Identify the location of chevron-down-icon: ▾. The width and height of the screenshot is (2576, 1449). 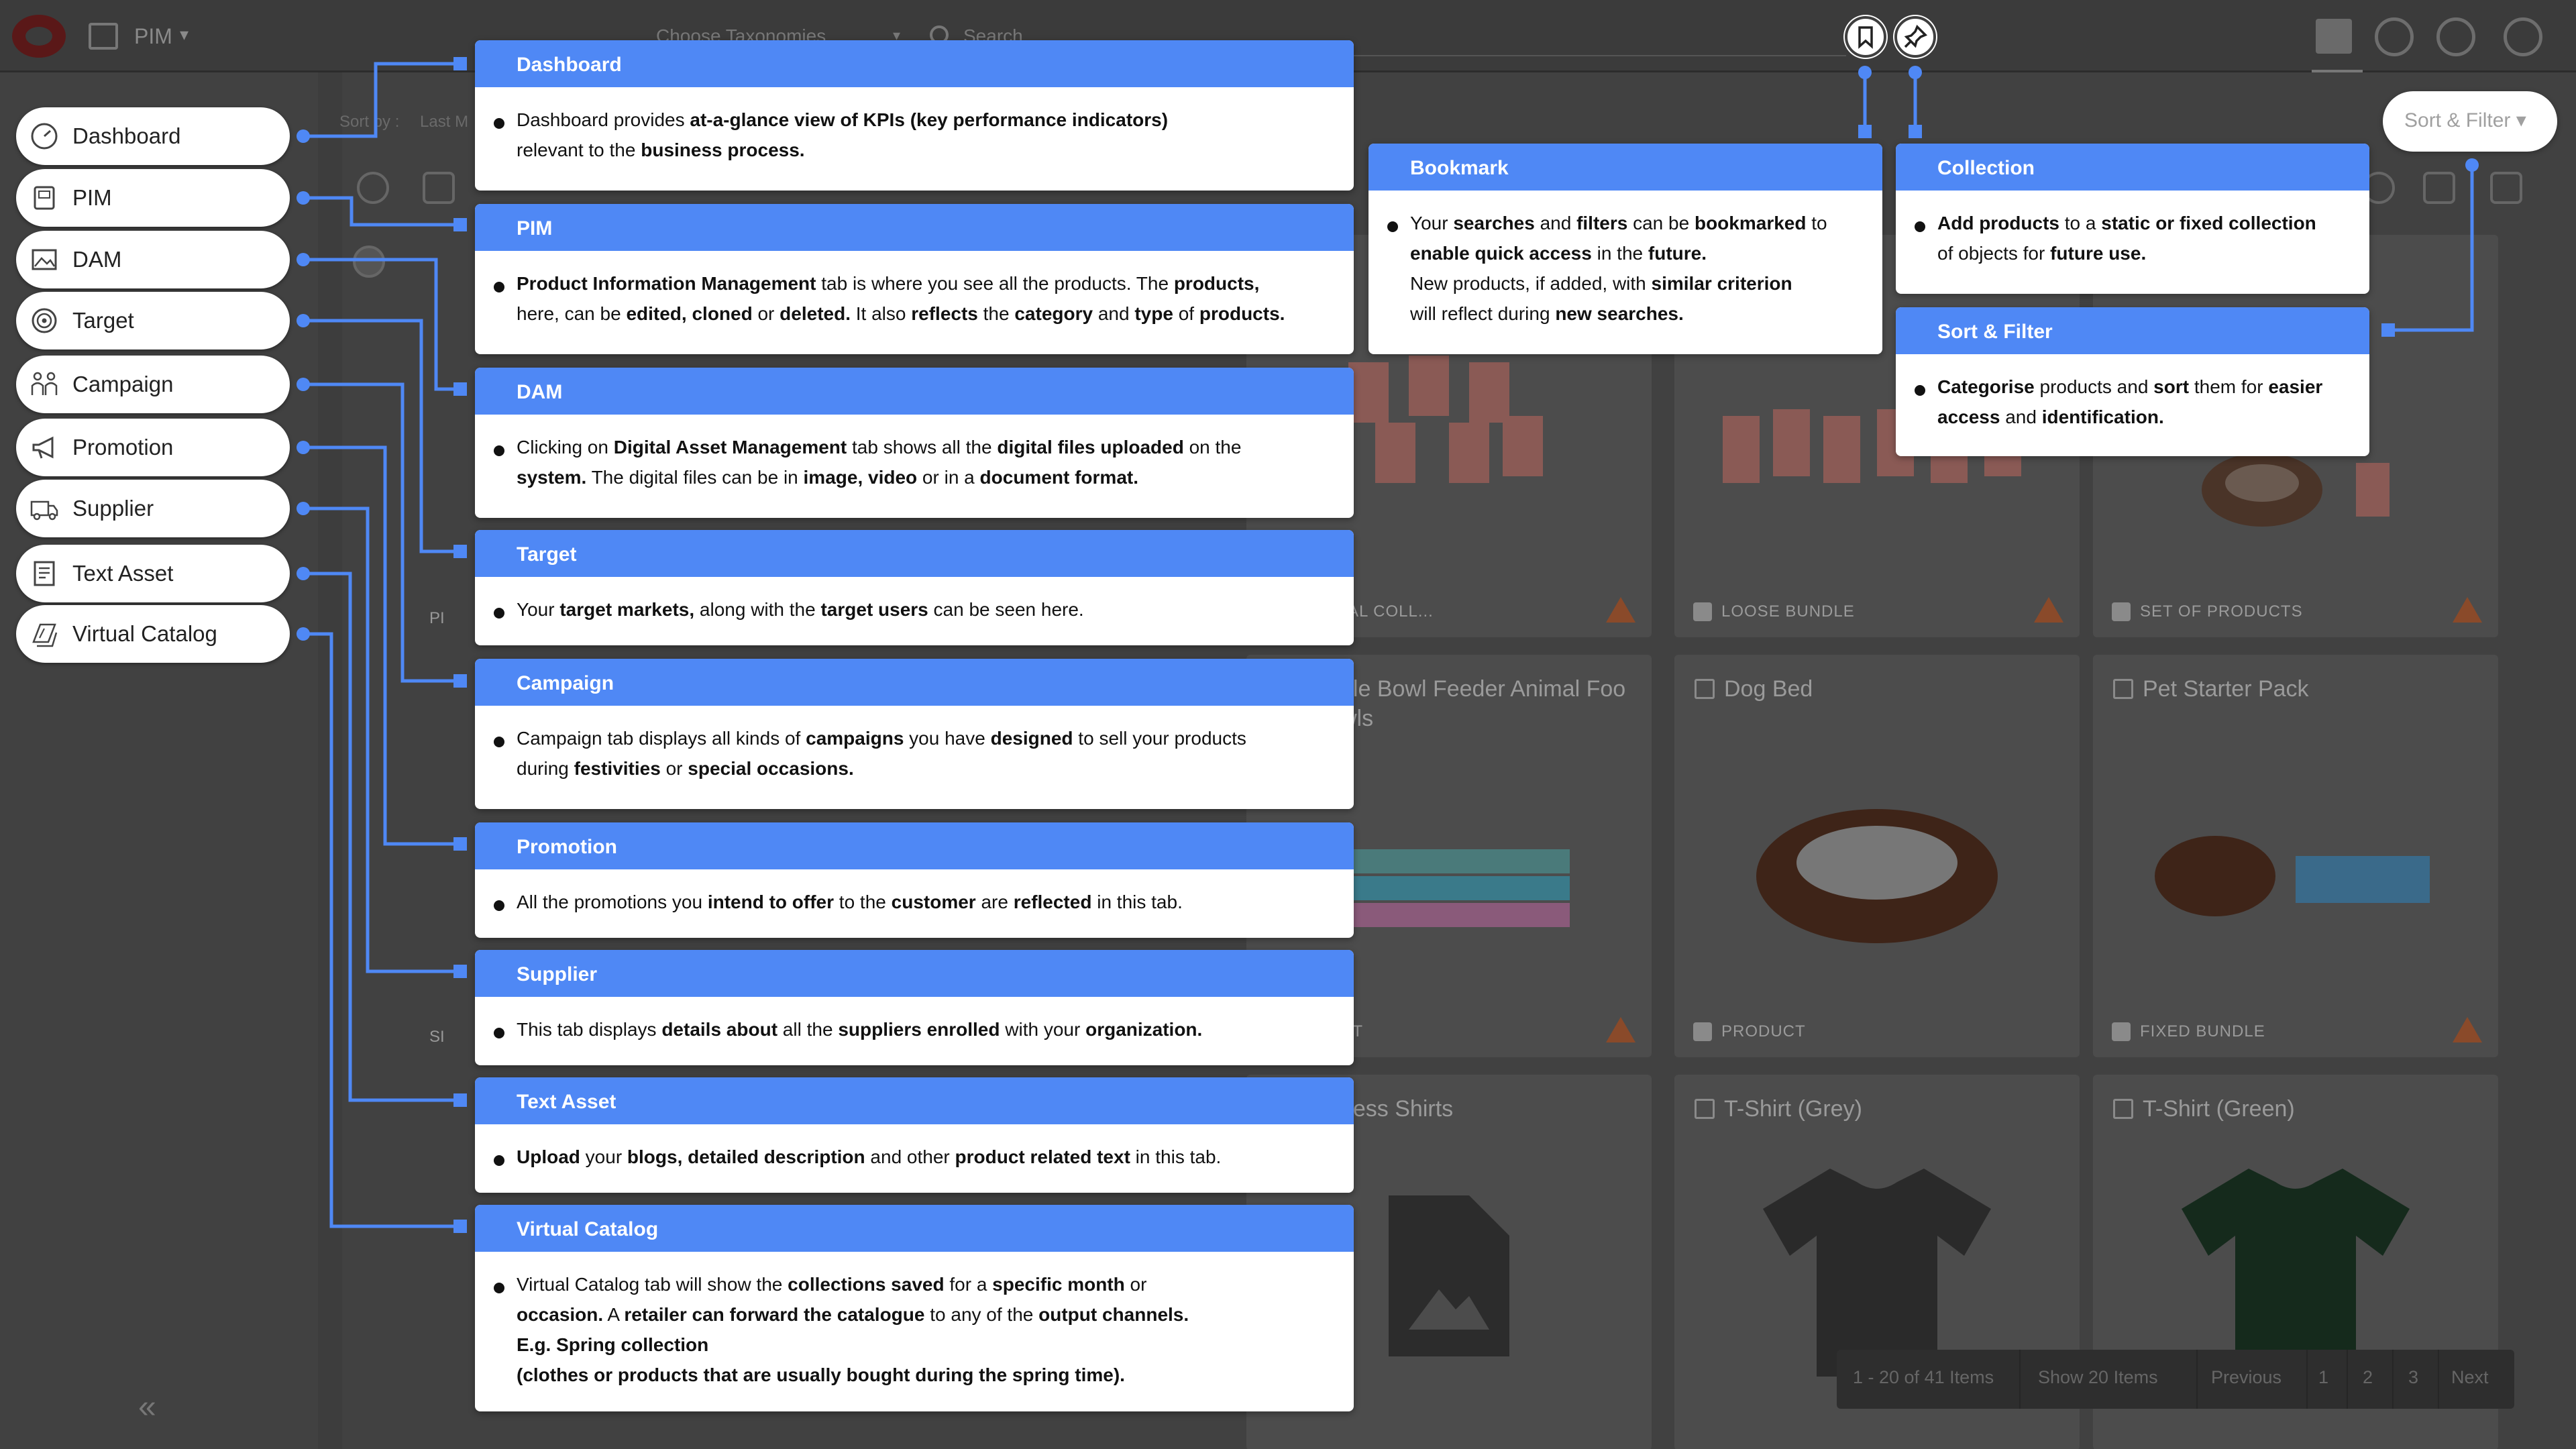
(184, 34).